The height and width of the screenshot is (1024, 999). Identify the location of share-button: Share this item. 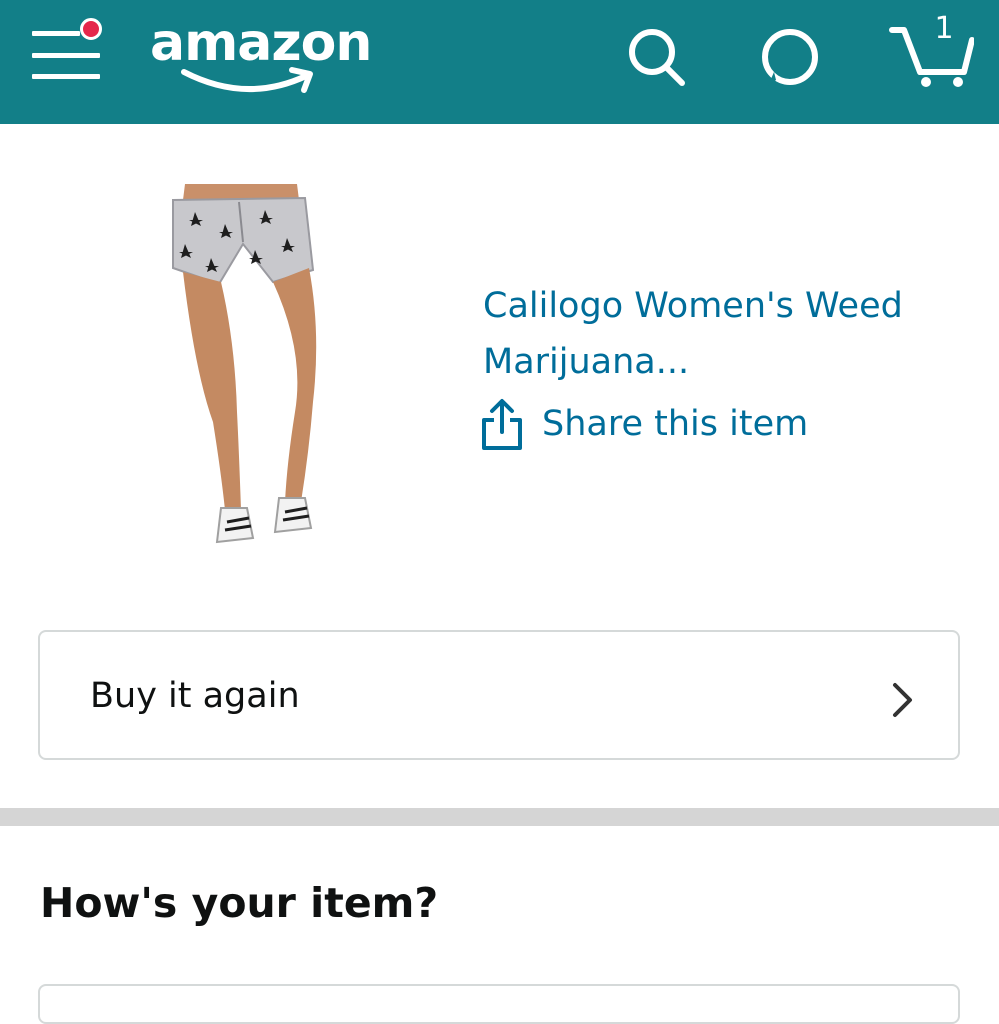
(644, 424).